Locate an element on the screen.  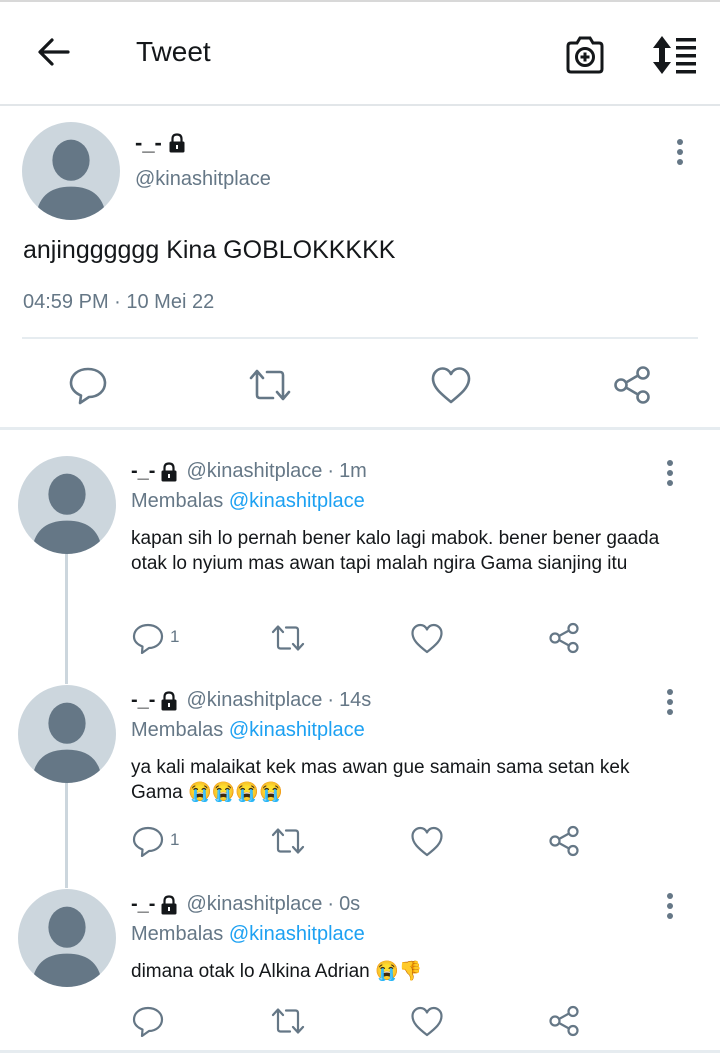
reply-header: -_- @kinashitplace · 1m is located at coordinates (249, 471).